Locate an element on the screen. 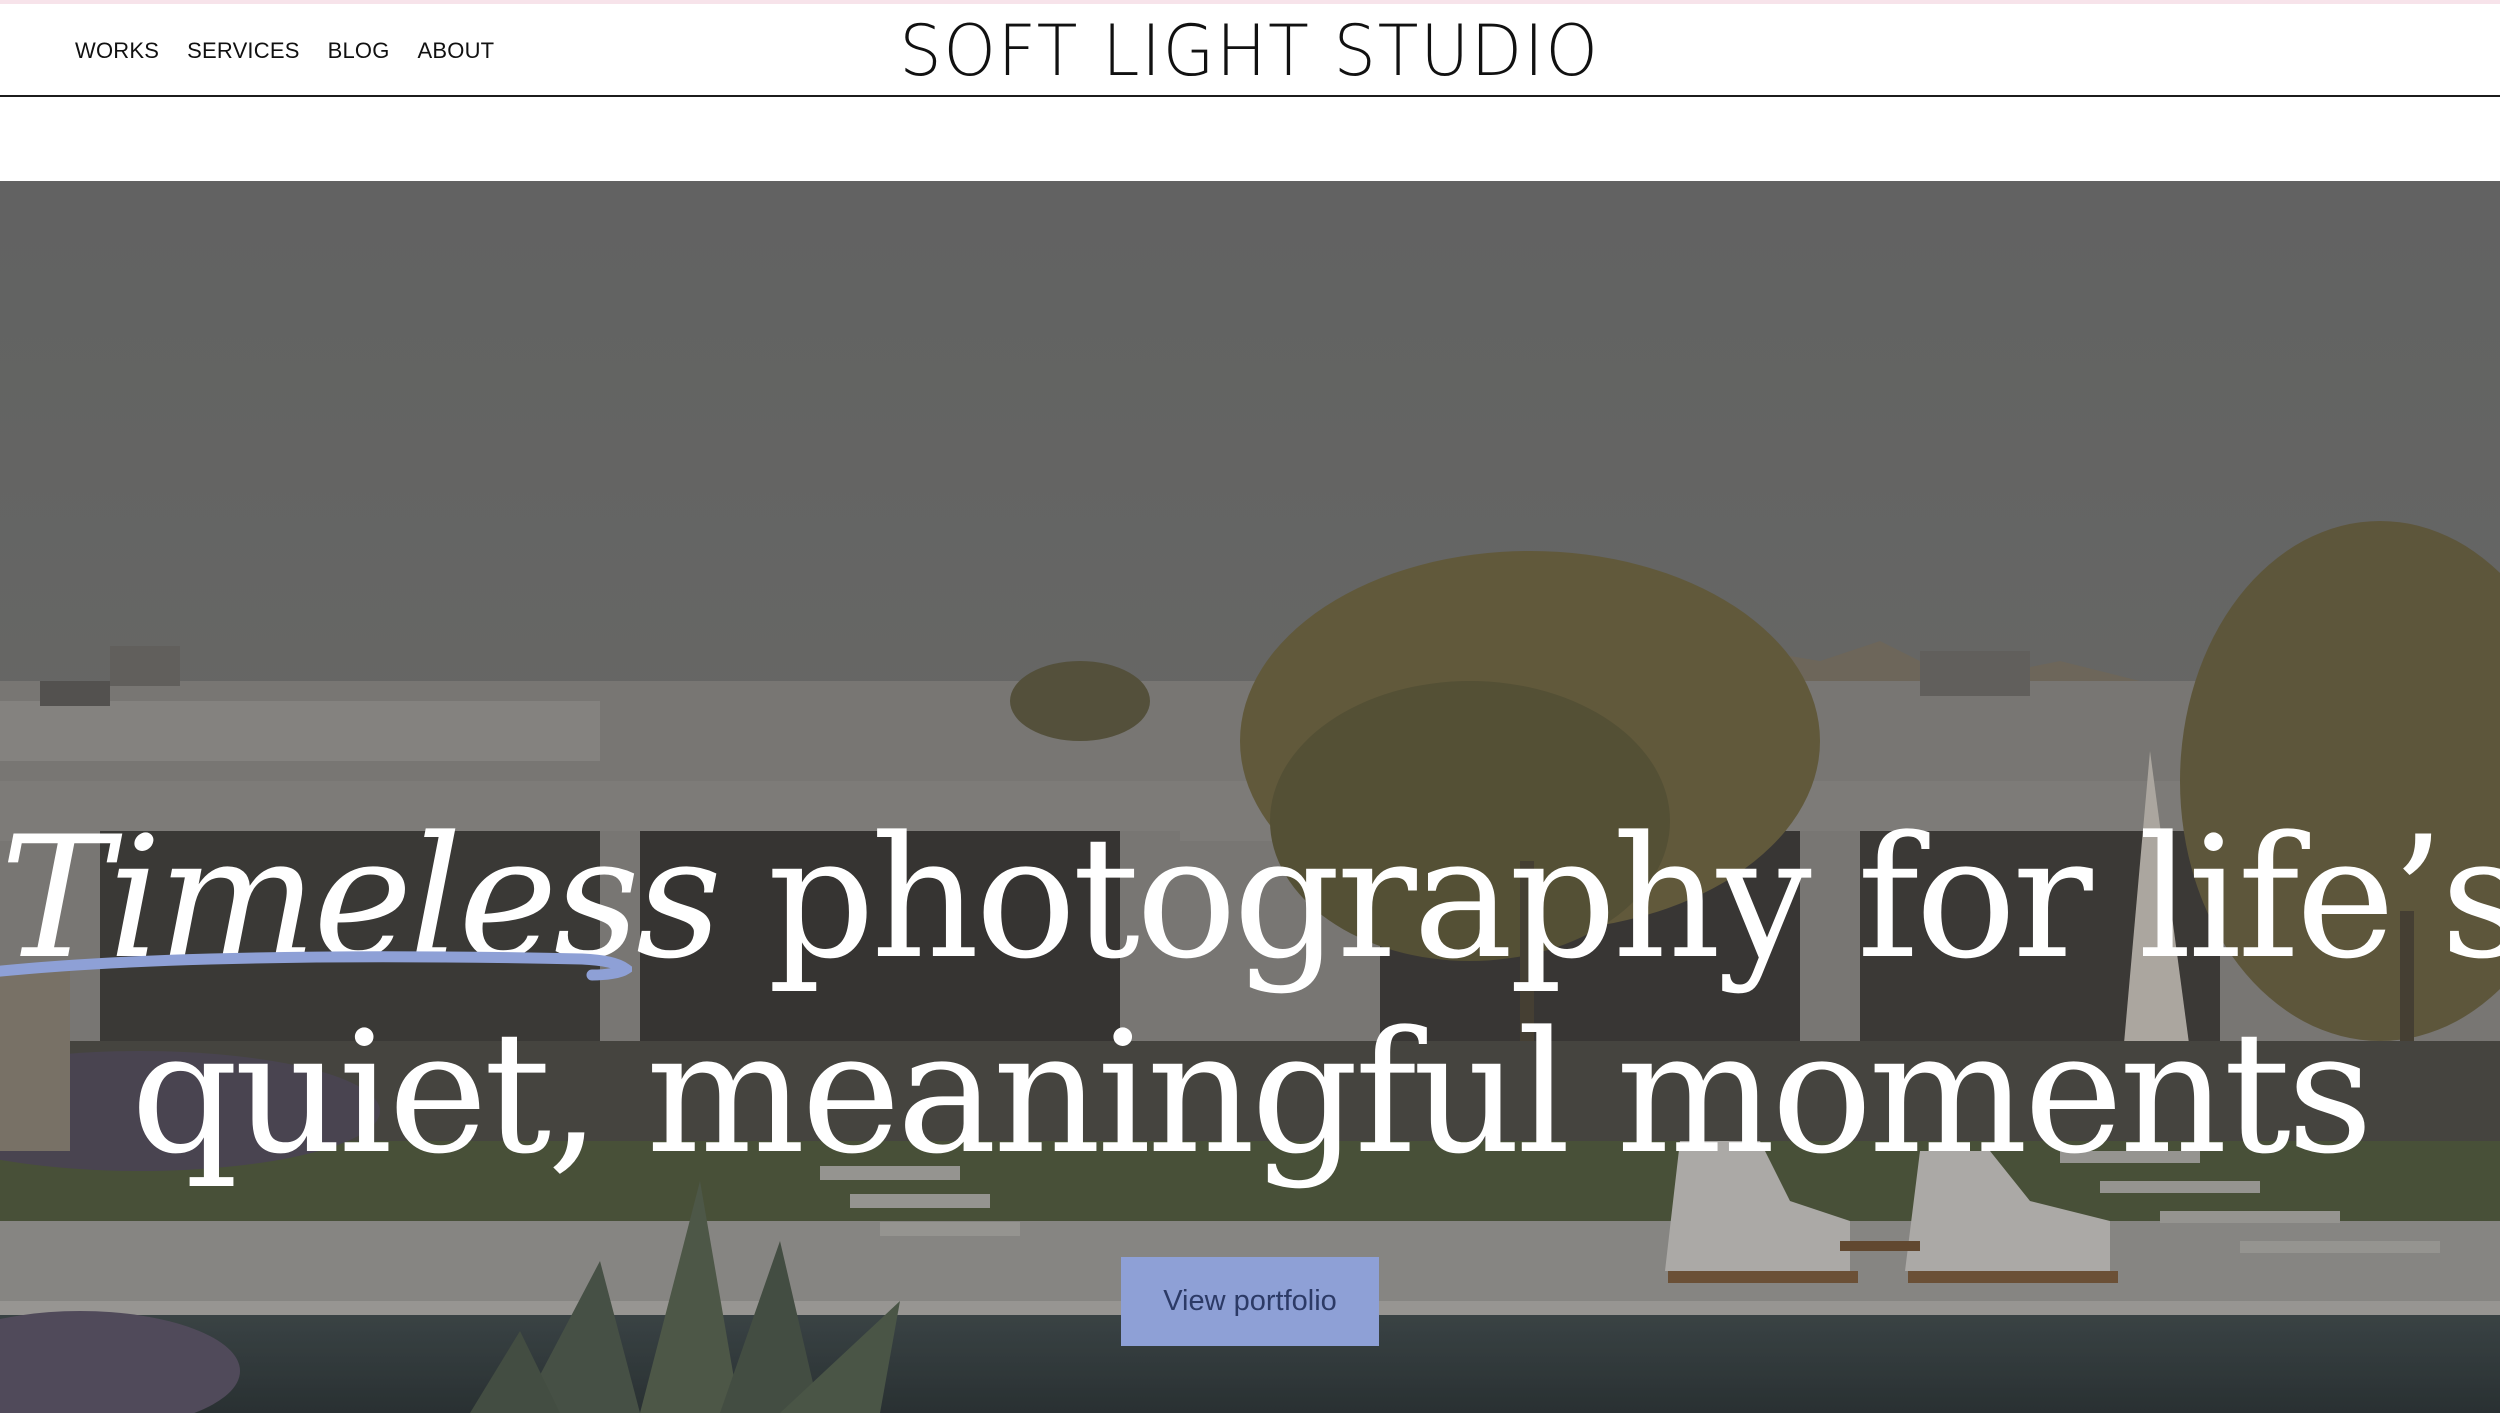 The height and width of the screenshot is (1413, 2500). nav-link-services: SERVICES is located at coordinates (243, 51).